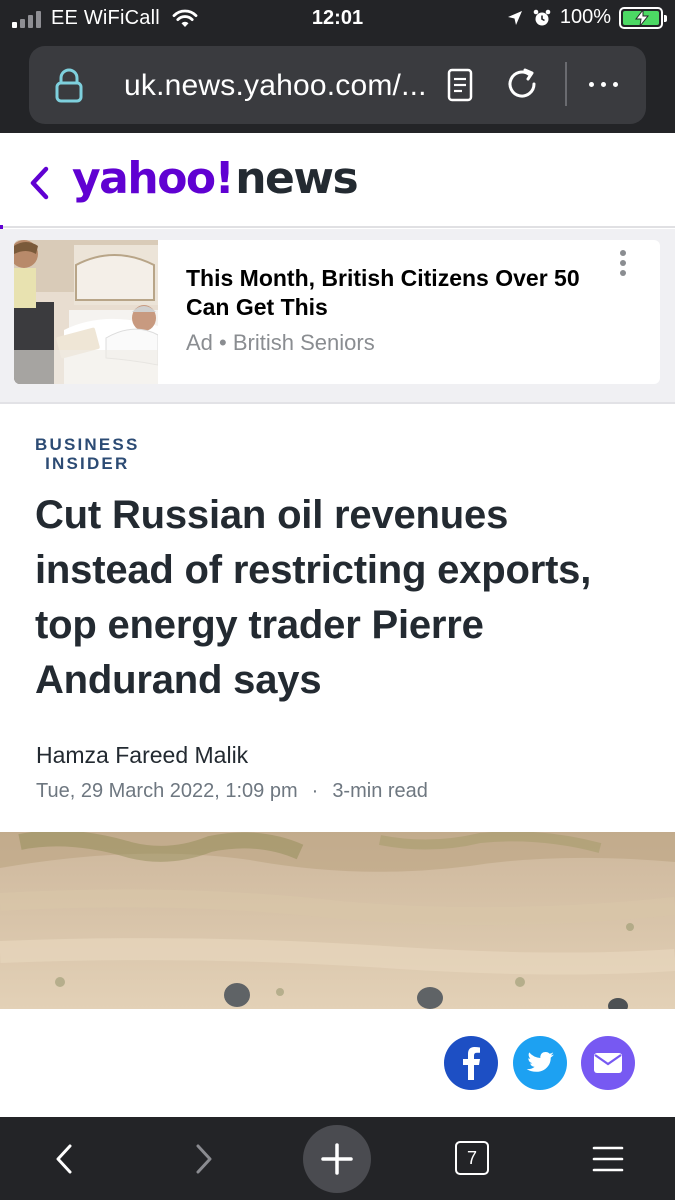  Describe the element at coordinates (380, 791) in the screenshot. I see `article-read-time: 3-min read` at that location.